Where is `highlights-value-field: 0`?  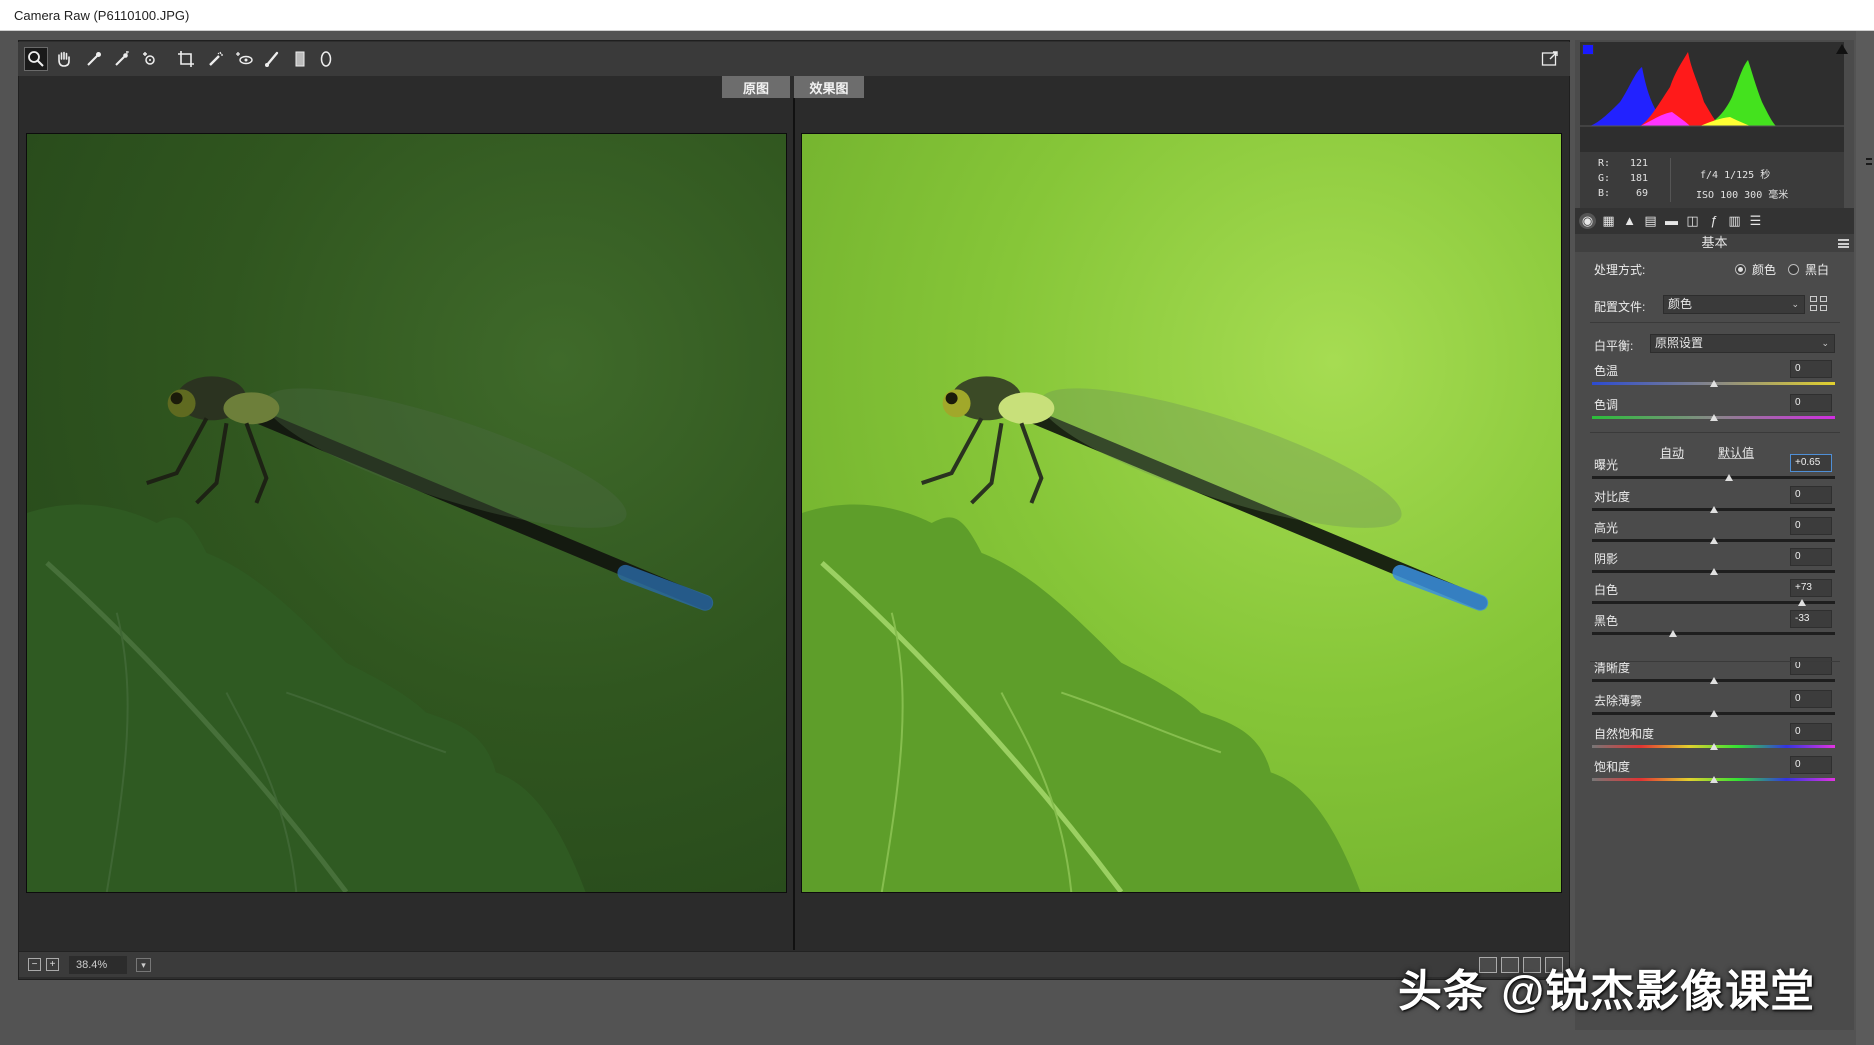
highlights-value-field: 0 is located at coordinates (1811, 526).